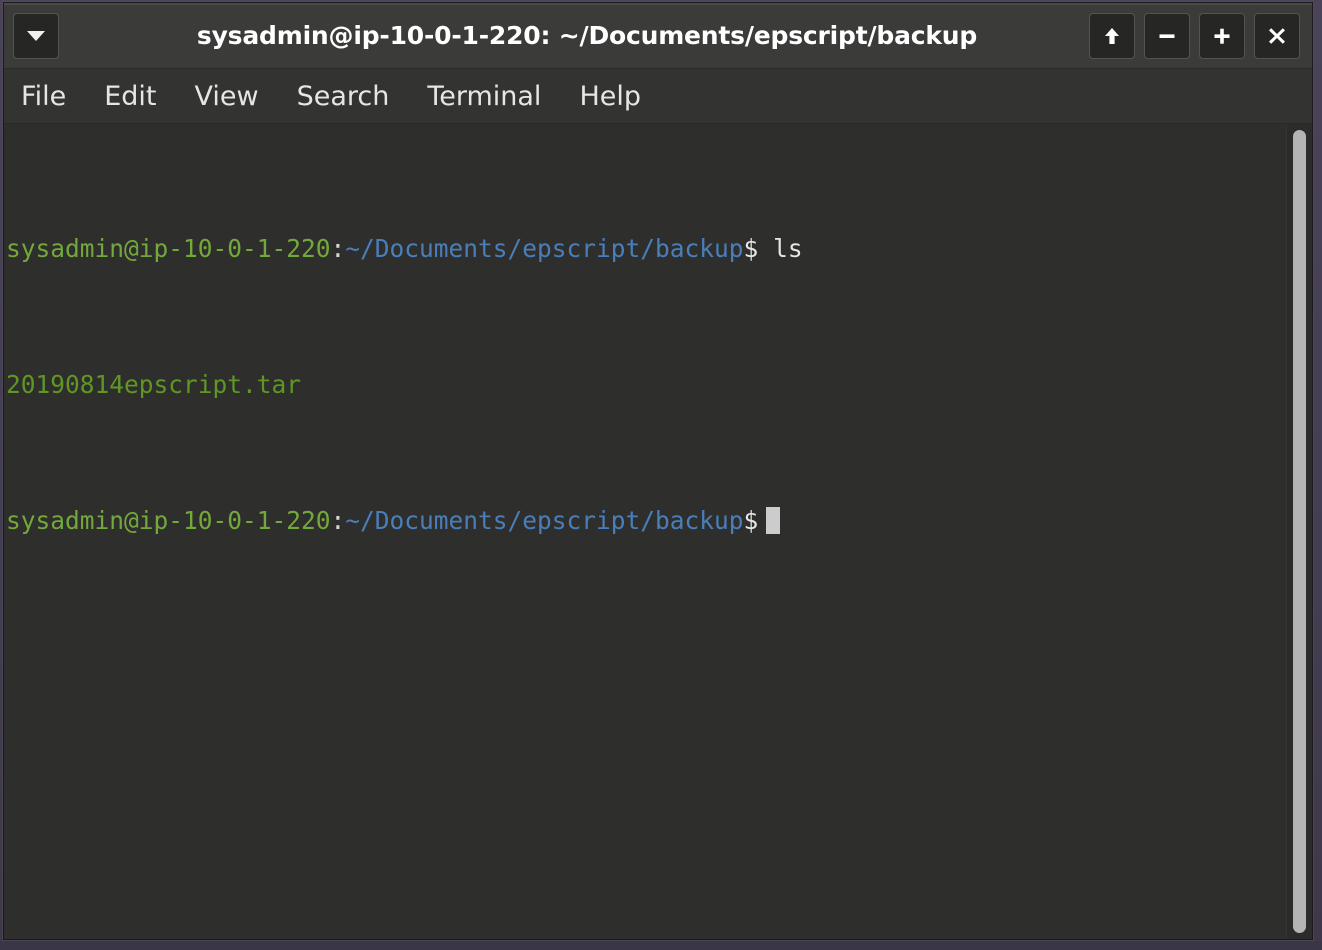 This screenshot has height=950, width=1322. I want to click on minus-icon, so click(1167, 35).